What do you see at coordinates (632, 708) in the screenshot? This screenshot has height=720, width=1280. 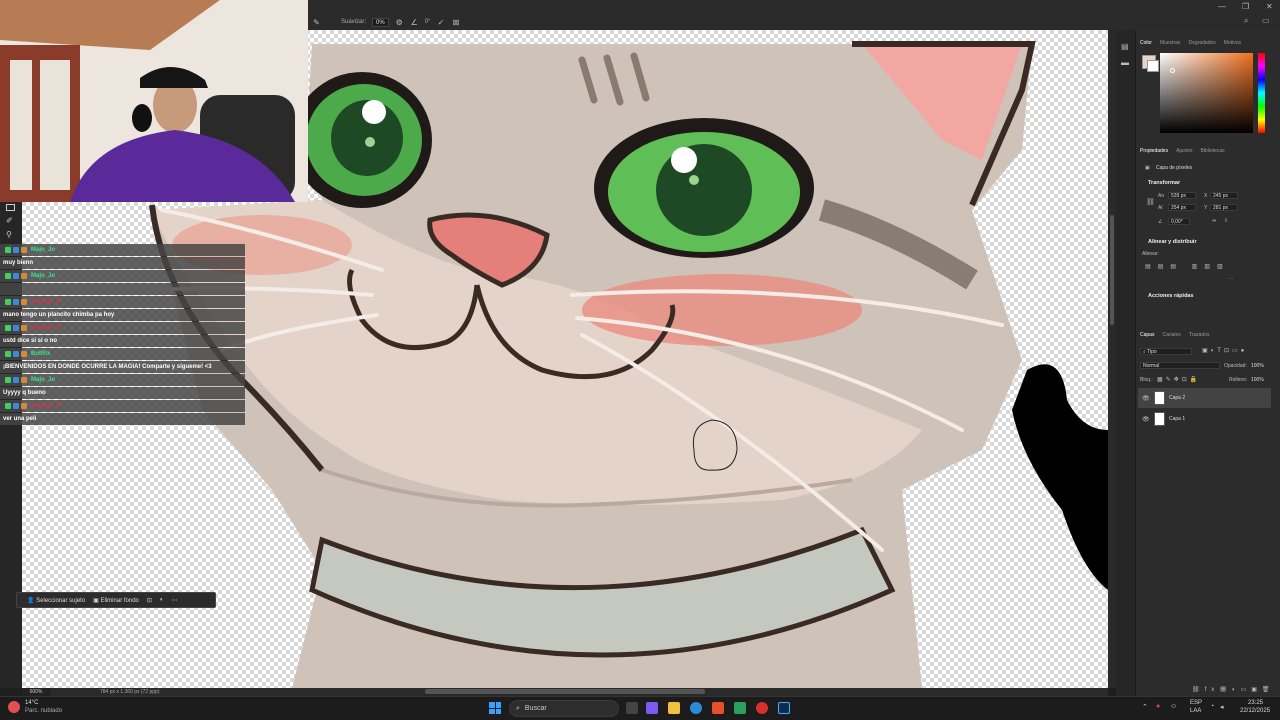 I see `task-view-icon` at bounding box center [632, 708].